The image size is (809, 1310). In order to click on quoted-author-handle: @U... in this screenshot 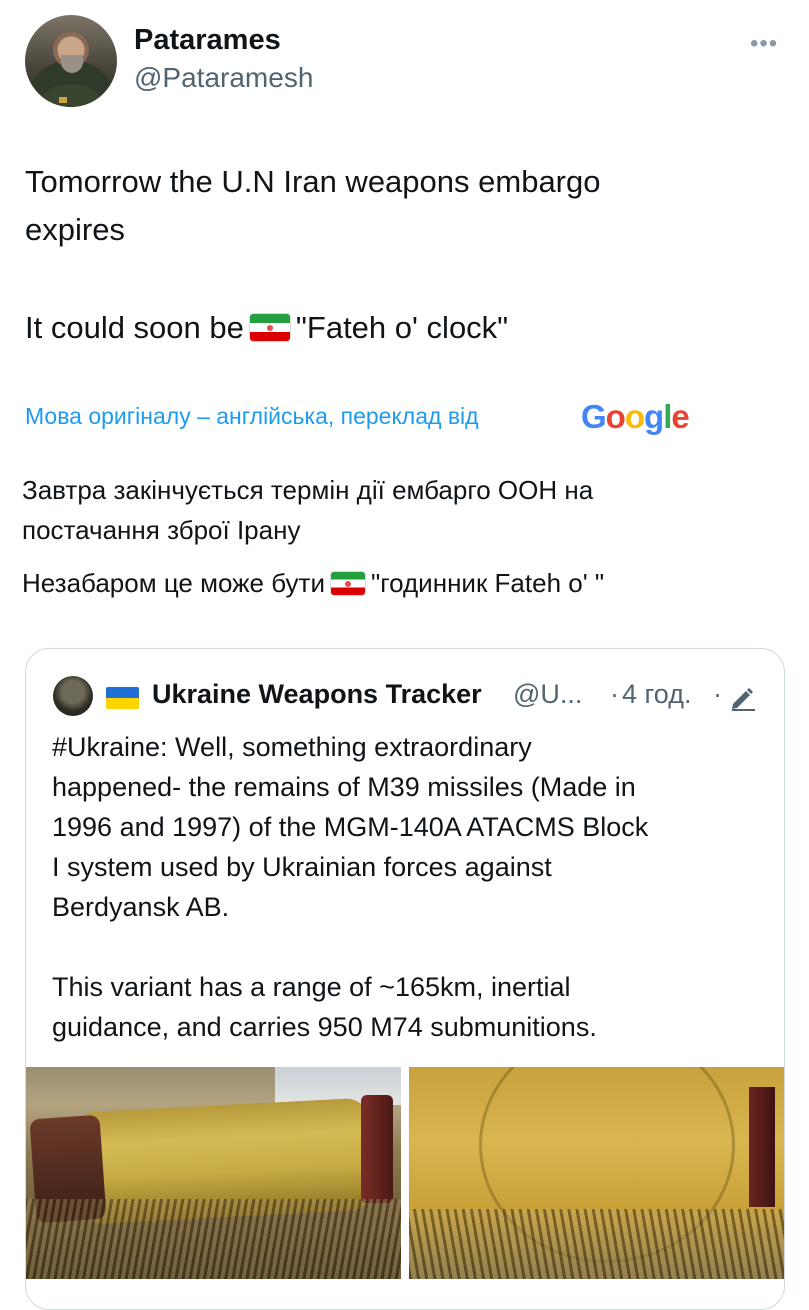, I will do `click(547, 694)`.